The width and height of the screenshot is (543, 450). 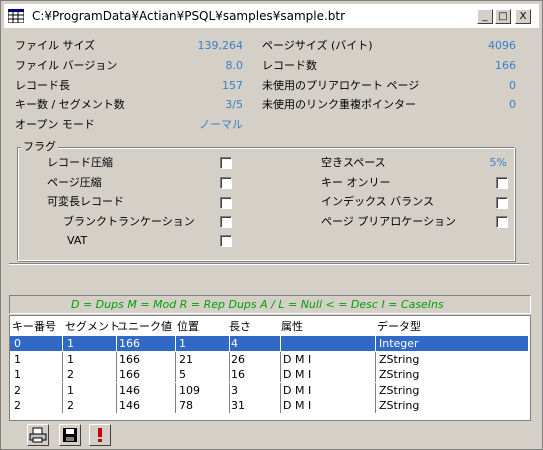 I want to click on flag-record-compression-label: レコード圧縮, so click(x=80, y=162).